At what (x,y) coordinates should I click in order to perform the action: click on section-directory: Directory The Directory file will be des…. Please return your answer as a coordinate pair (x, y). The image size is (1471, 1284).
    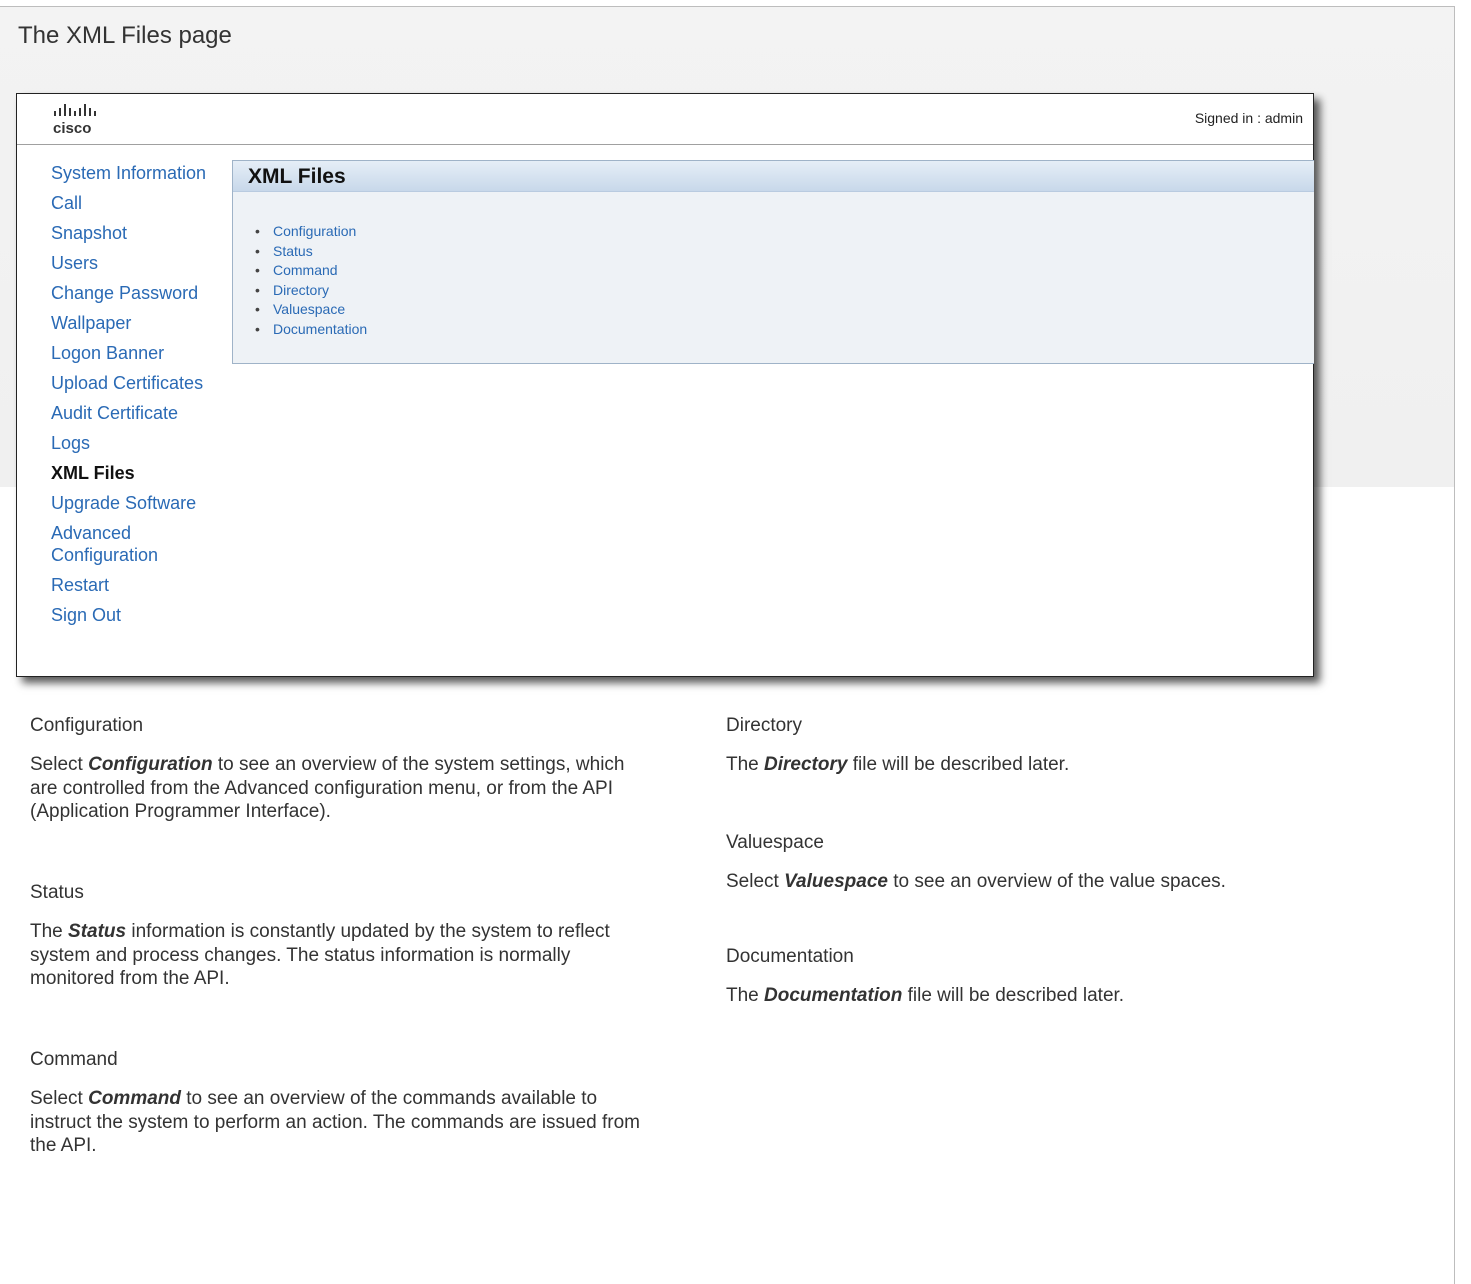
    Looking at the image, I should click on (1026, 746).